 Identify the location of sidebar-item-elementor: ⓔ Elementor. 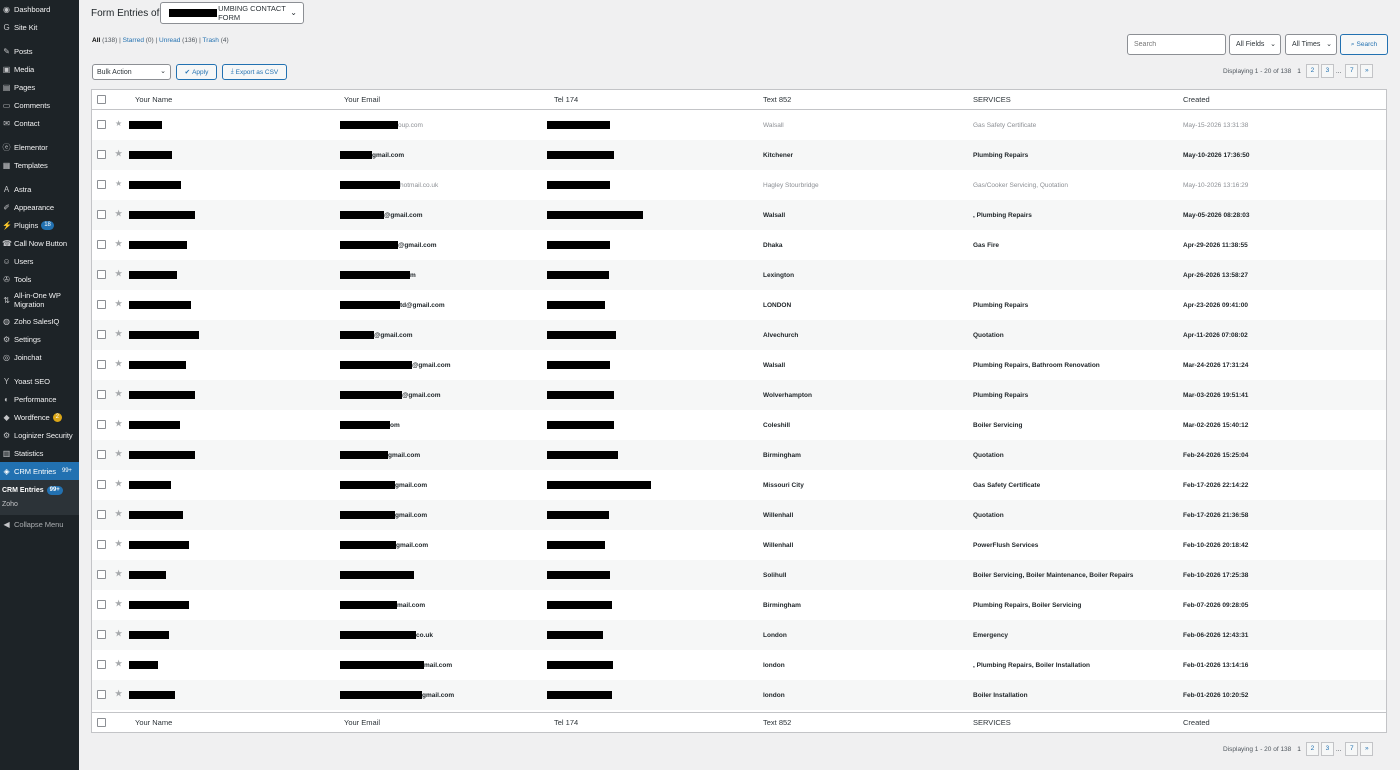
(39, 147).